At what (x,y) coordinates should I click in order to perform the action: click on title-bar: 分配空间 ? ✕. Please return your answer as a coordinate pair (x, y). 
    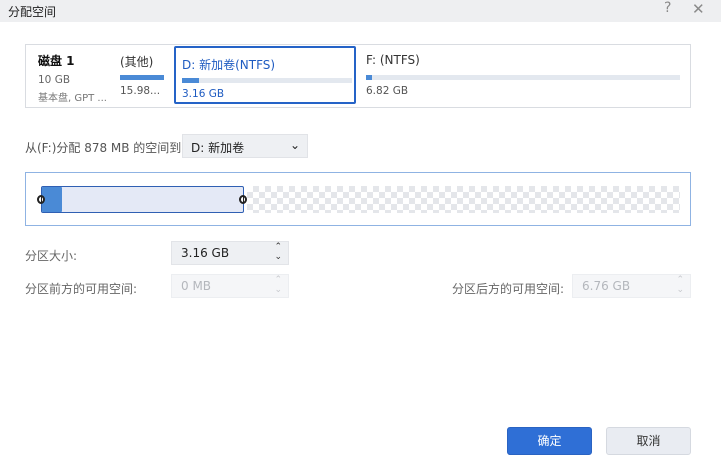
    Looking at the image, I should click on (360, 11).